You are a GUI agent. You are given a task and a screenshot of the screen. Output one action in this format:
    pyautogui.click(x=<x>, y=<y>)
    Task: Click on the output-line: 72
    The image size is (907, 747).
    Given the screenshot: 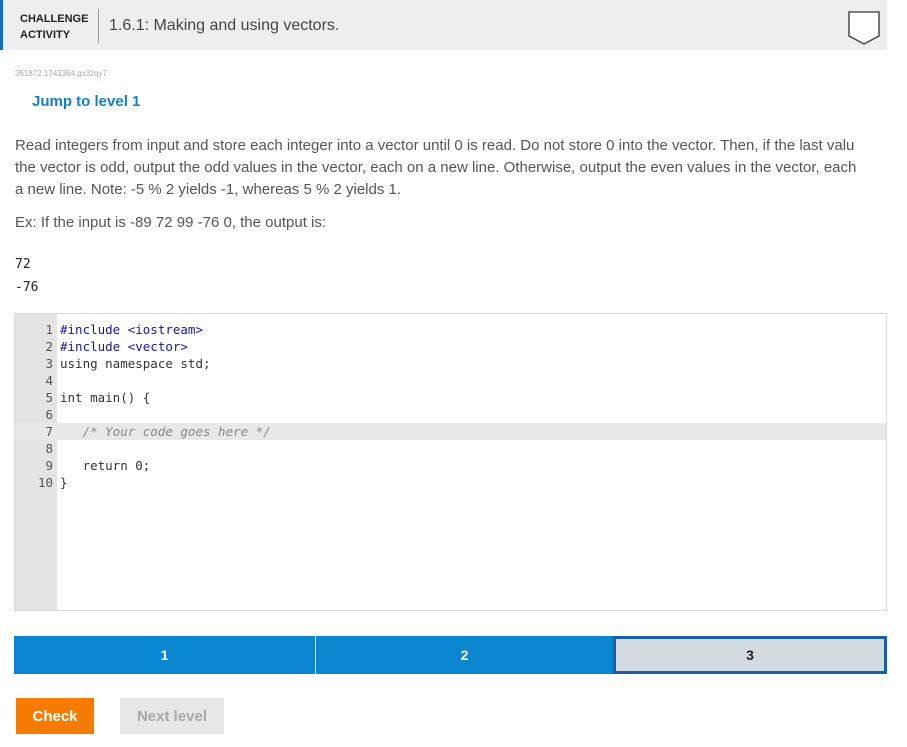 What is the action you would take?
    pyautogui.click(x=23, y=264)
    